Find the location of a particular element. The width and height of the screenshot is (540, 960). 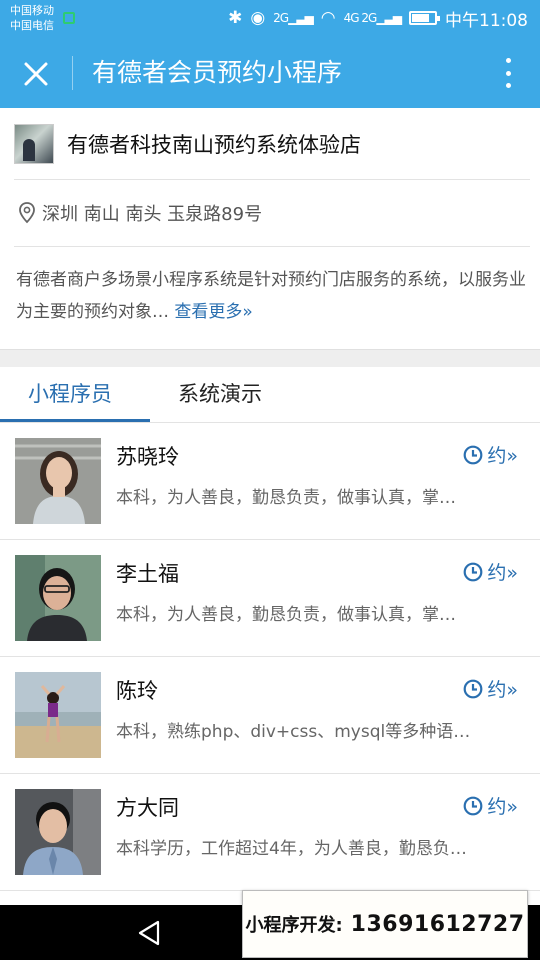

more-menu-button is located at coordinates (508, 73).